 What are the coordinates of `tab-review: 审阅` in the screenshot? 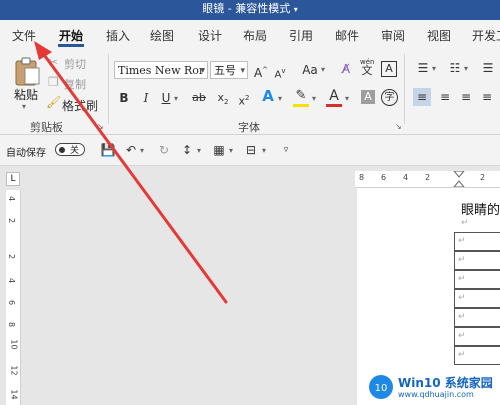 It's located at (393, 35).